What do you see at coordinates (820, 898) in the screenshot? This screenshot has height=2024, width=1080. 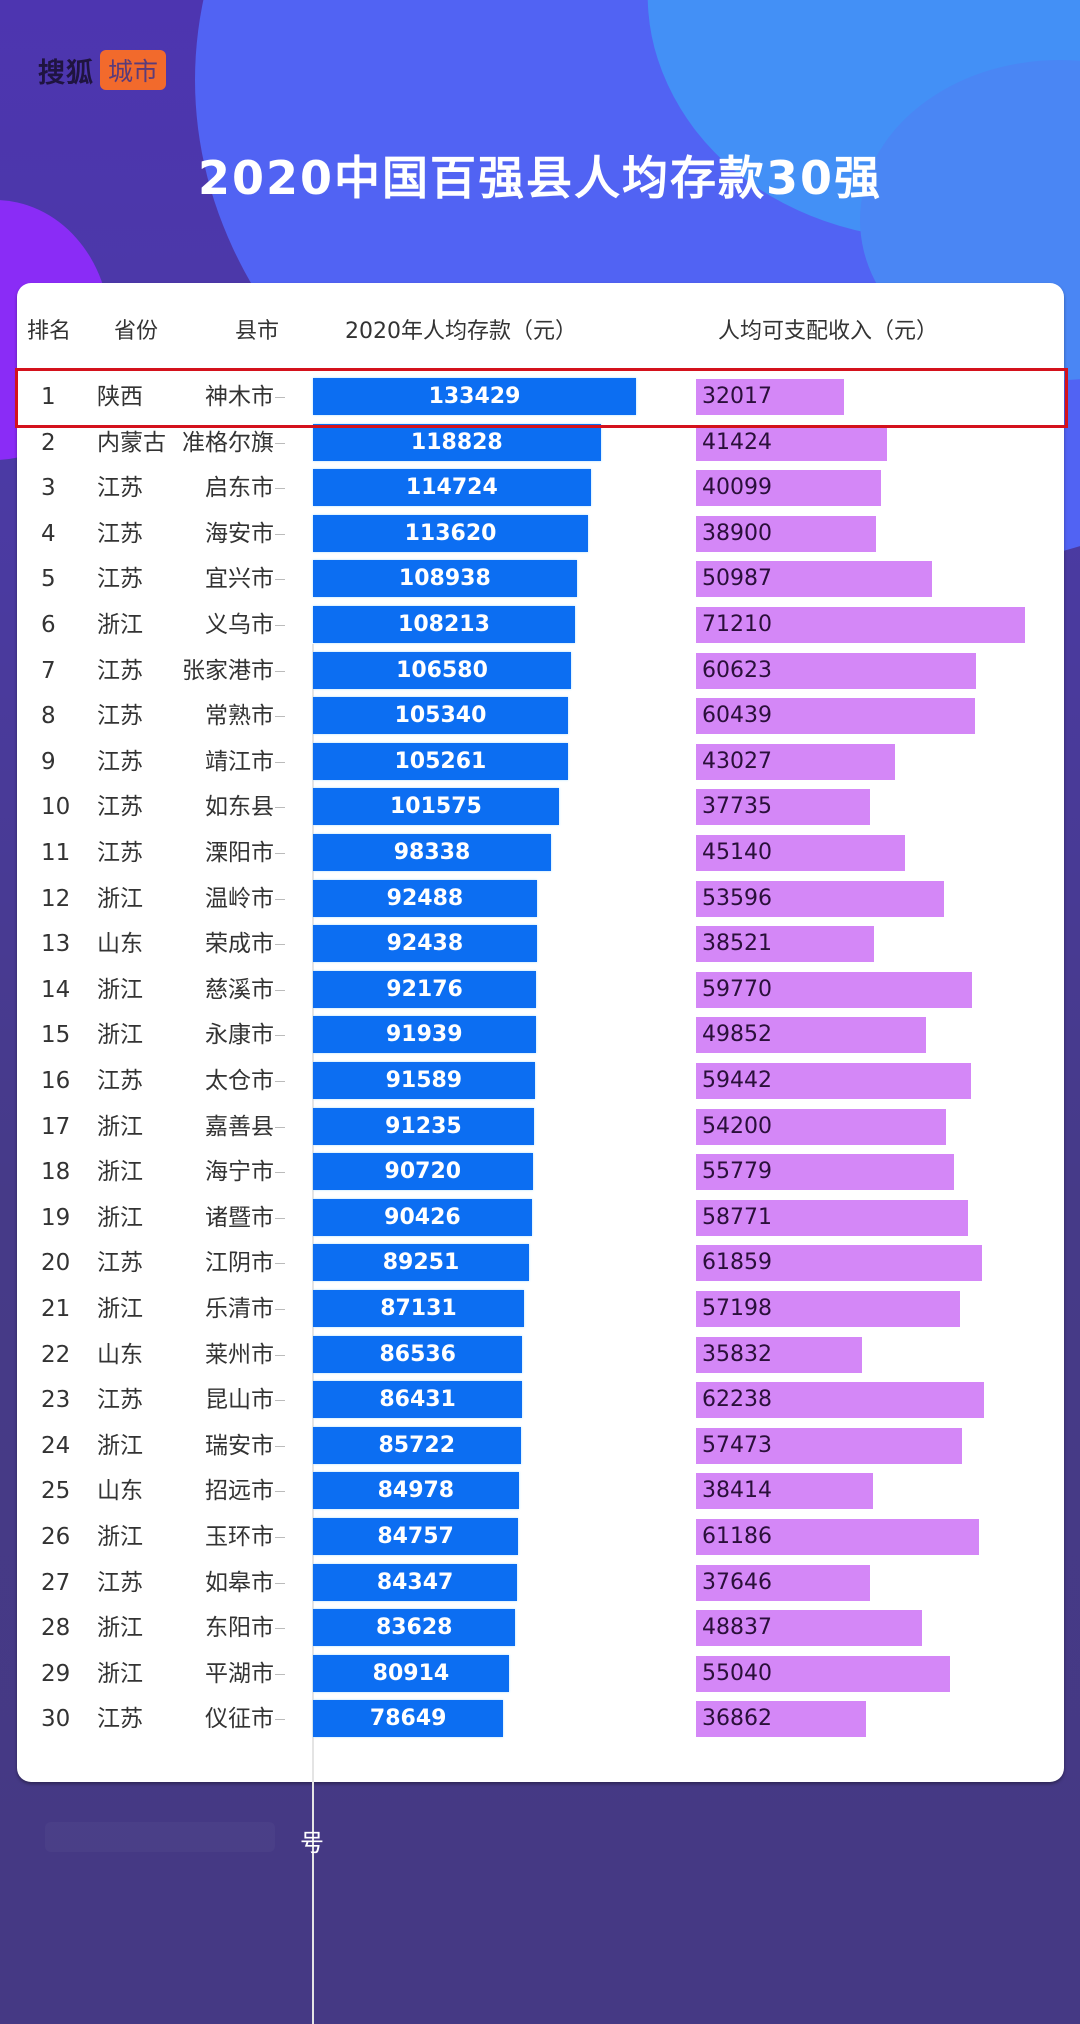 I see `income-bar: 53596` at bounding box center [820, 898].